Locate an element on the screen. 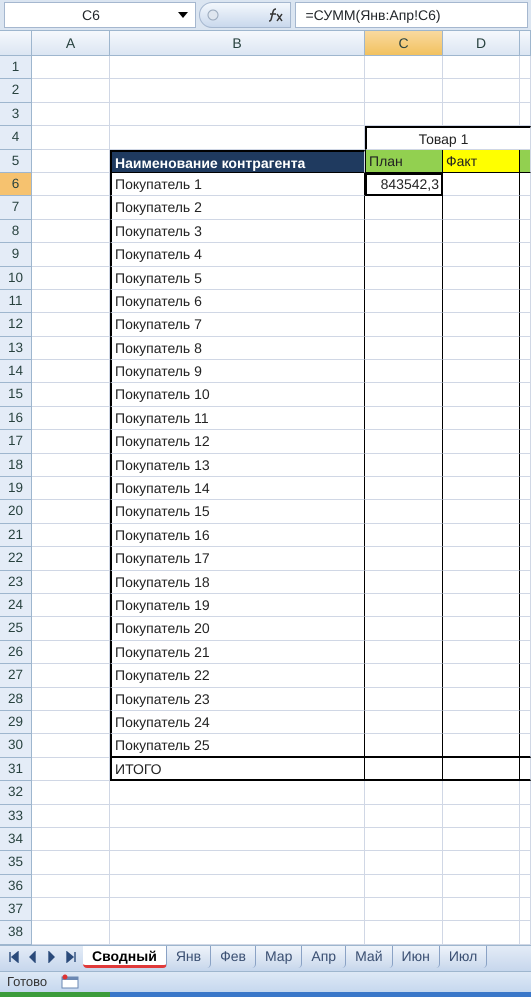 The image size is (531, 998). column-header is located at coordinates (525, 43).